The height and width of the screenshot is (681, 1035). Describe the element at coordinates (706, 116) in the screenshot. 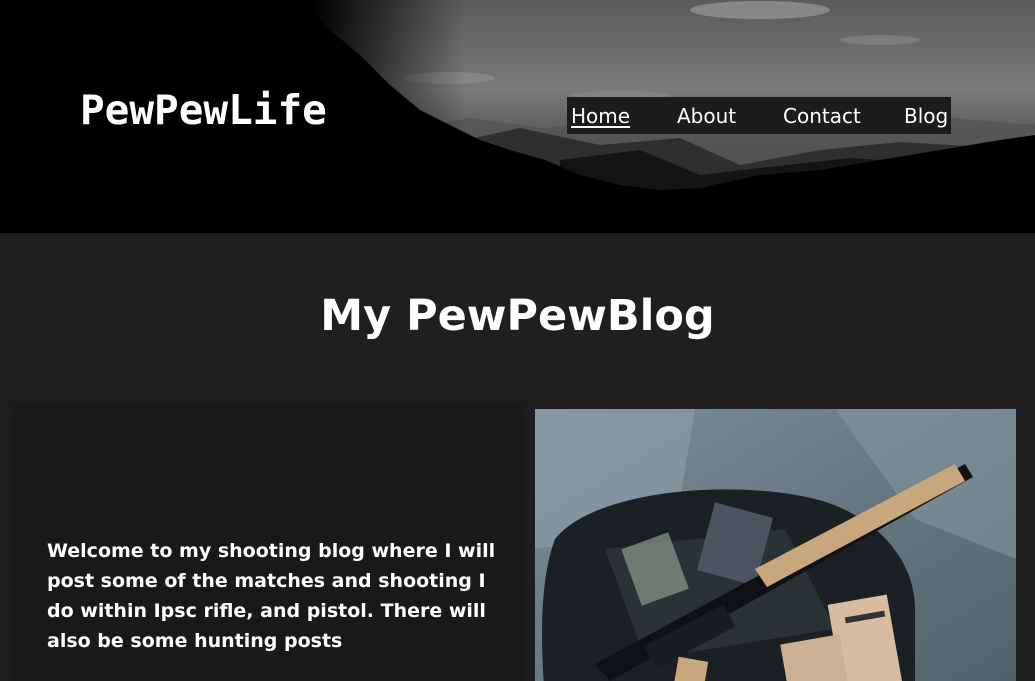

I see `nav-about-link: About` at that location.